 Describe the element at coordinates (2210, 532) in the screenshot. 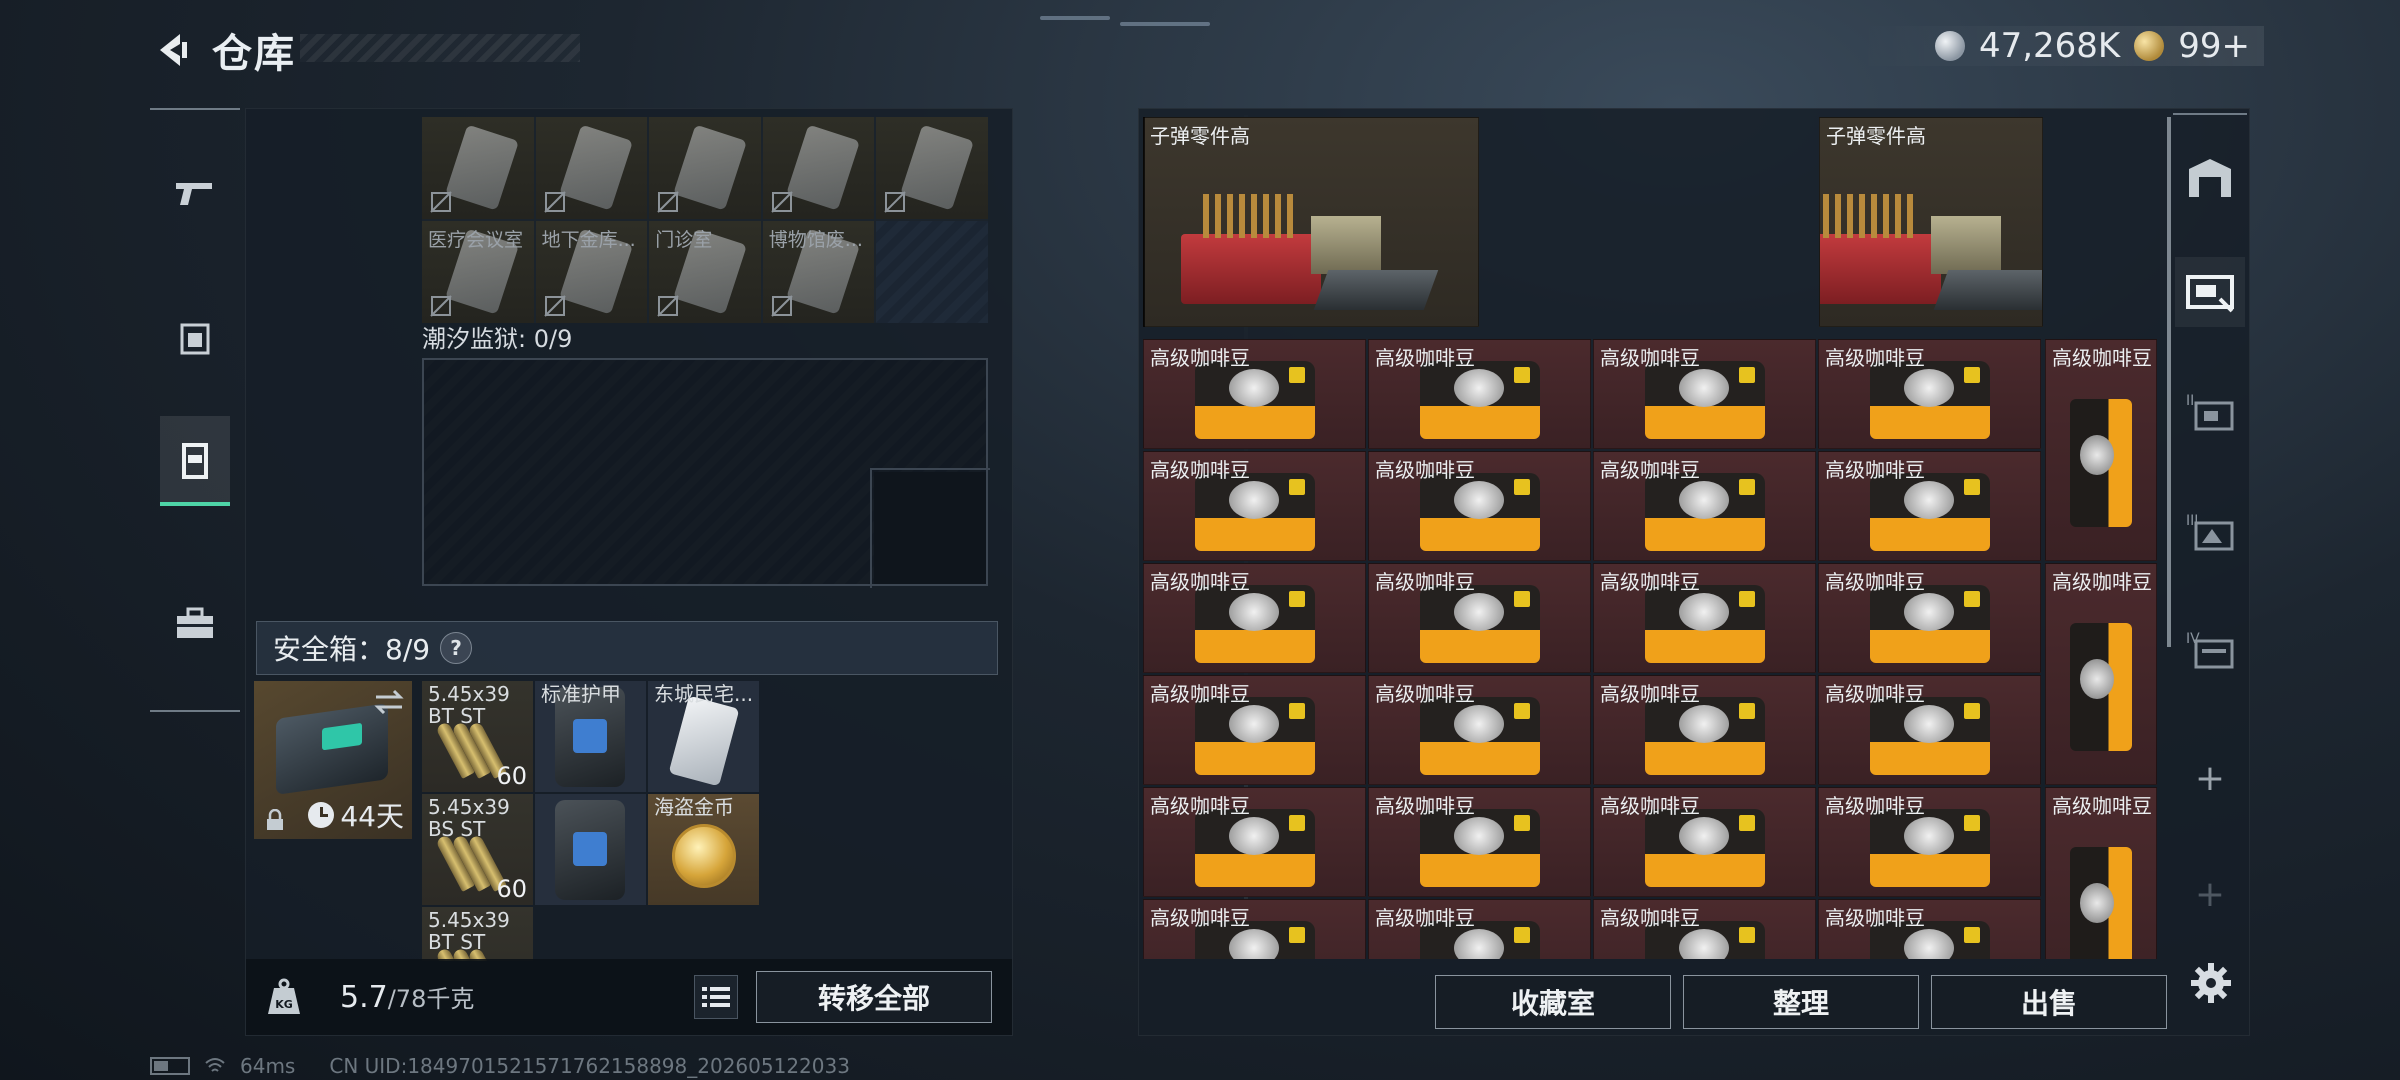

I see `stash-tab-3: III` at that location.